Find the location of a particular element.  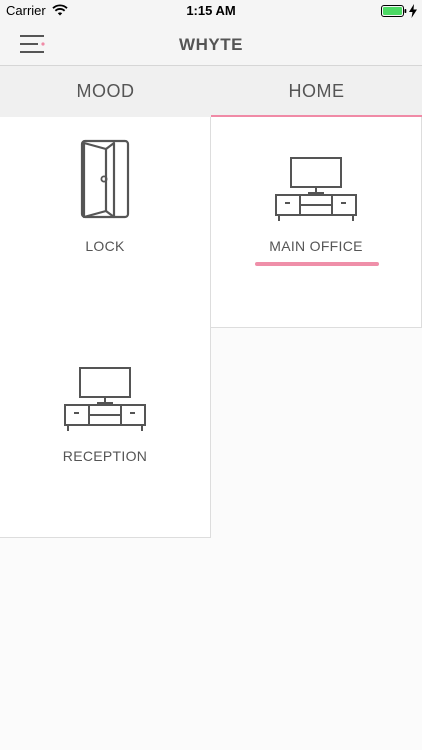

tab-bar: MOOD HOME is located at coordinates (211, 91).